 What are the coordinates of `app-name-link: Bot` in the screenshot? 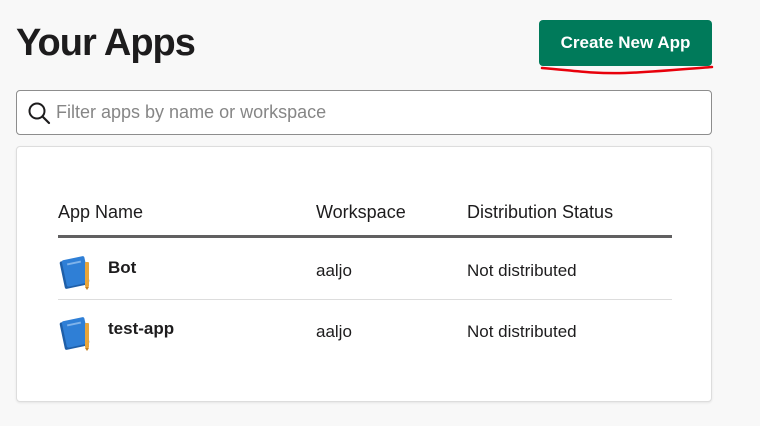 It's located at (122, 268).